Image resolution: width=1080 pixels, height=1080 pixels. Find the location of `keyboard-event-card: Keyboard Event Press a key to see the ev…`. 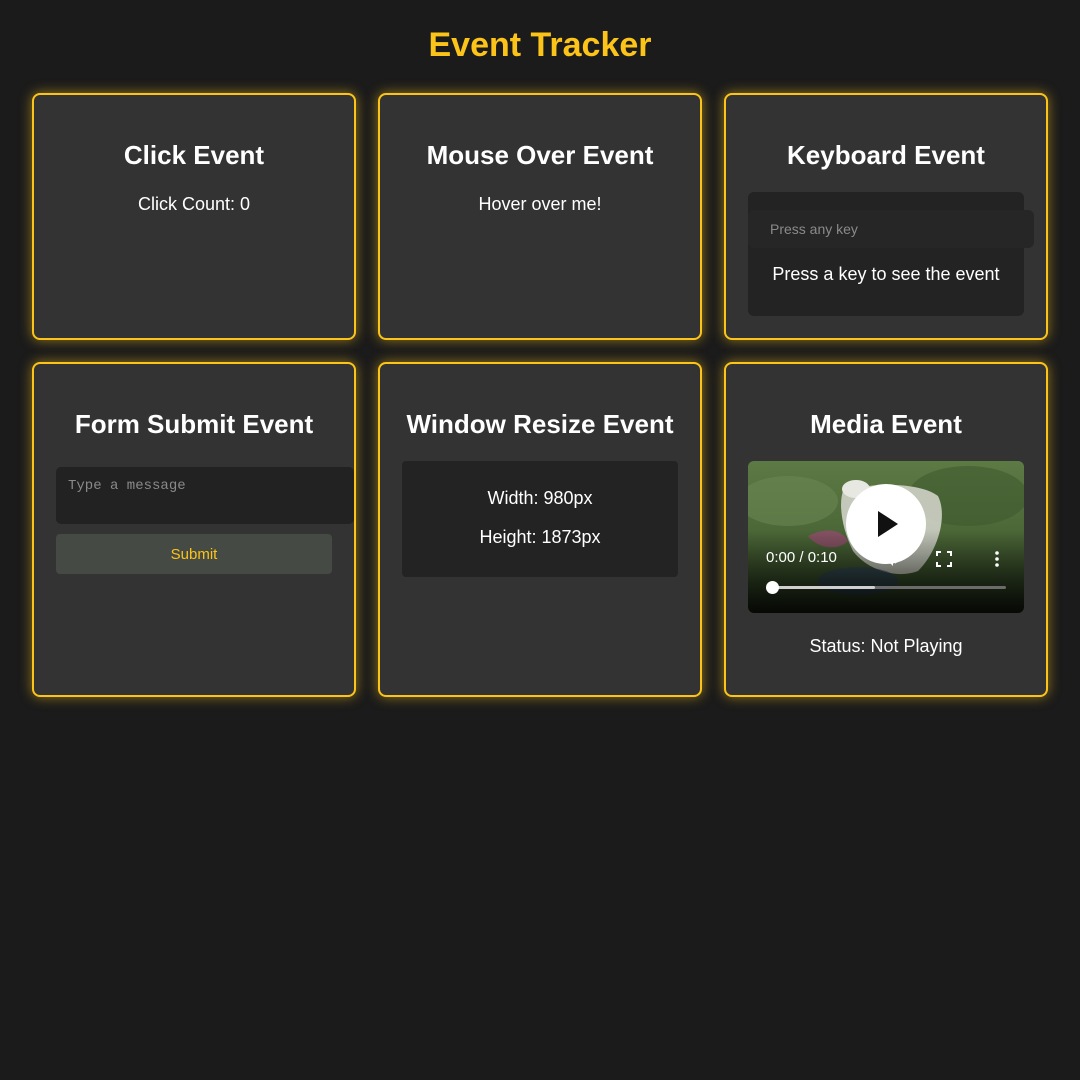

keyboard-event-card: Keyboard Event Press a key to see the ev… is located at coordinates (886, 216).